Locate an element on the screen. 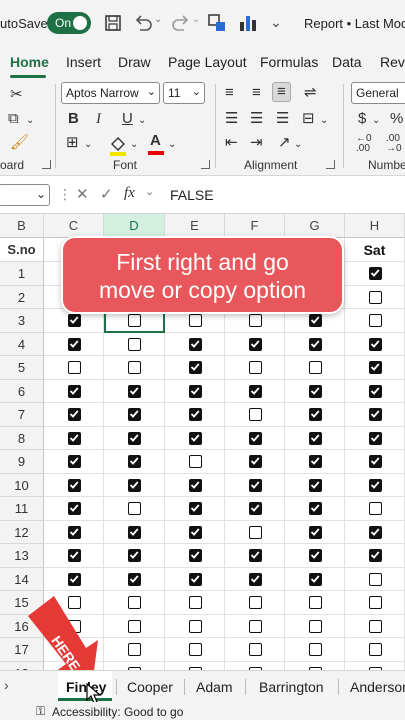 The width and height of the screenshot is (405, 720). bold-button: B is located at coordinates (73, 119).